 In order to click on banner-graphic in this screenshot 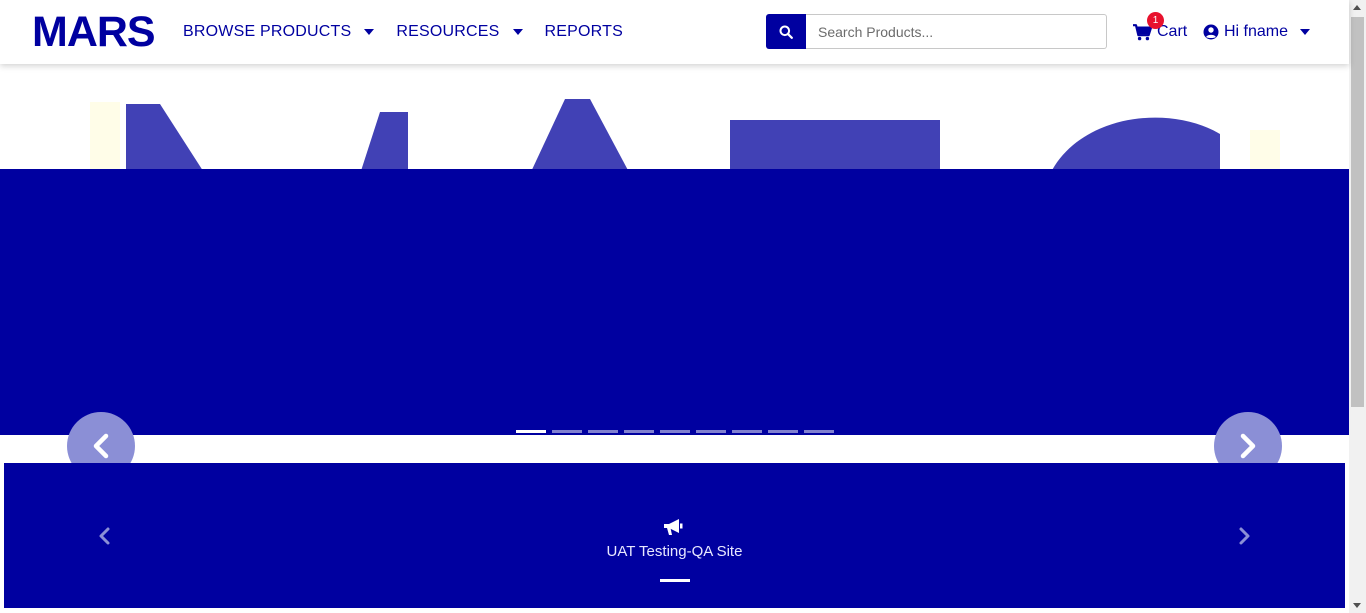, I will do `click(685, 136)`.